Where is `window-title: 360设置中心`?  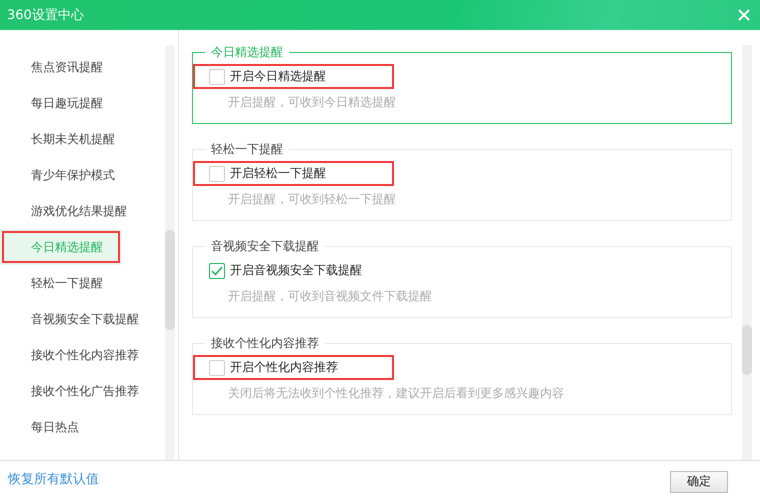
window-title: 360设置中心 is located at coordinates (45, 15).